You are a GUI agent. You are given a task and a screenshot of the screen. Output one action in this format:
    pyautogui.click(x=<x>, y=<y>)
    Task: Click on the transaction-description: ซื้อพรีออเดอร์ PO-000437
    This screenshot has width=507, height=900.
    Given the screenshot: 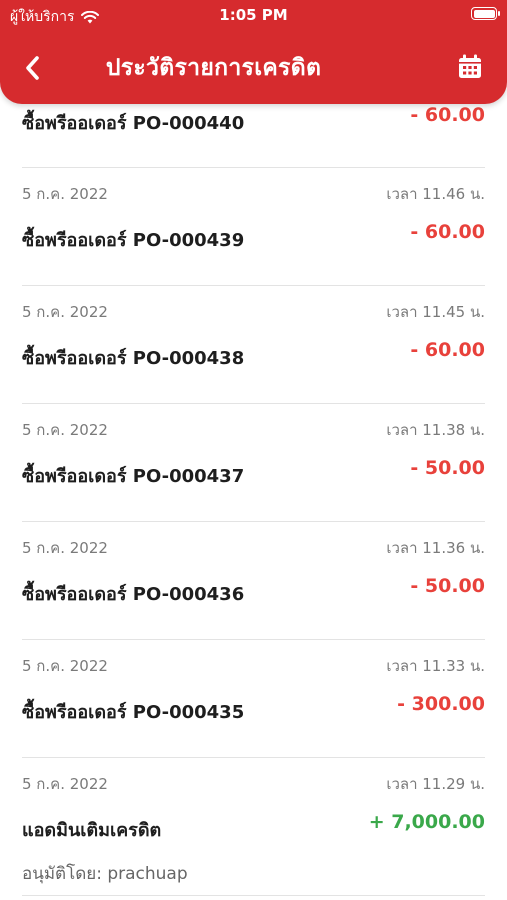 What is the action you would take?
    pyautogui.click(x=133, y=476)
    